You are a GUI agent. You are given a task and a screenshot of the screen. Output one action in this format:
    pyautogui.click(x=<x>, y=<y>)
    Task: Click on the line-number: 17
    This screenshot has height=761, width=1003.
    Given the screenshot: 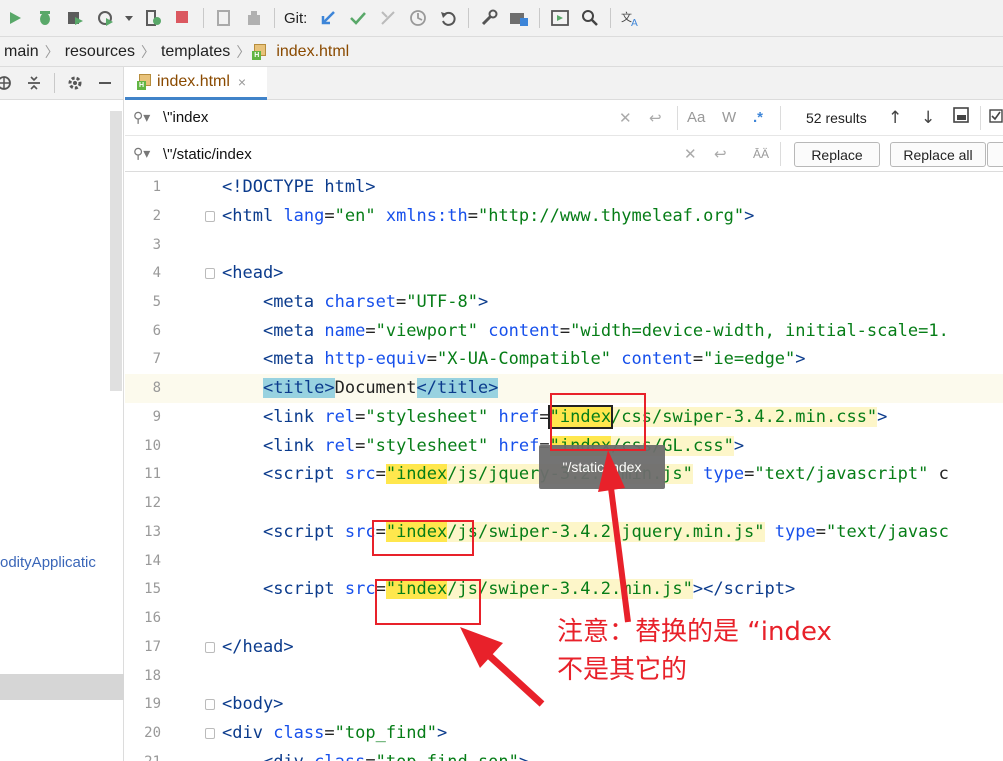 What is the action you would take?
    pyautogui.click(x=152, y=647)
    